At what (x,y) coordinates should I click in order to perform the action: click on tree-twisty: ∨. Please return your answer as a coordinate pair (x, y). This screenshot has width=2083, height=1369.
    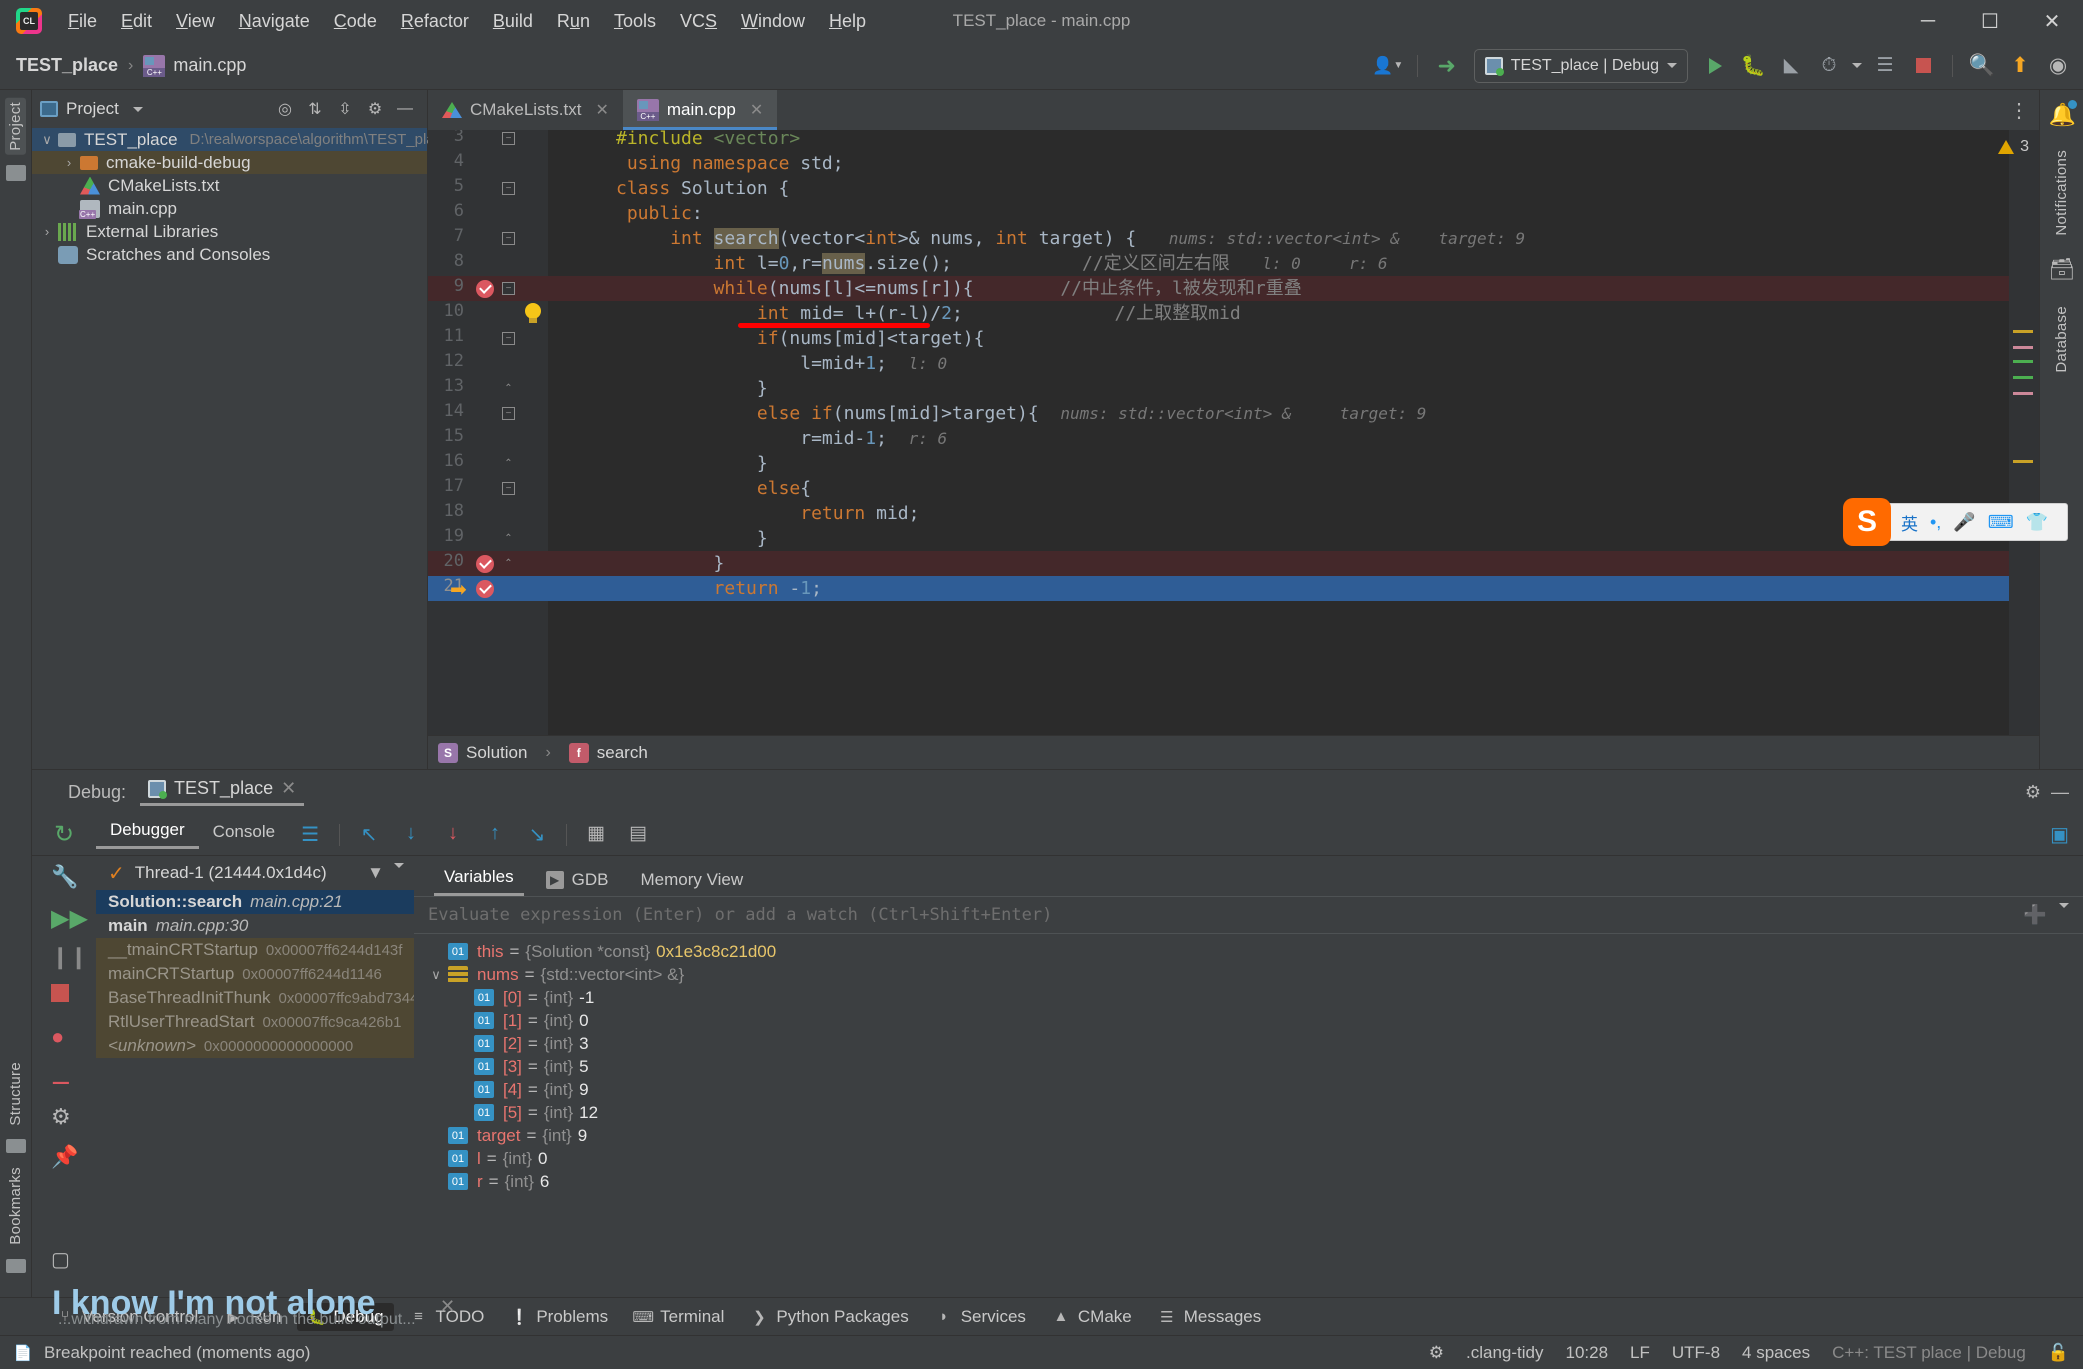
    Looking at the image, I should click on (47, 140).